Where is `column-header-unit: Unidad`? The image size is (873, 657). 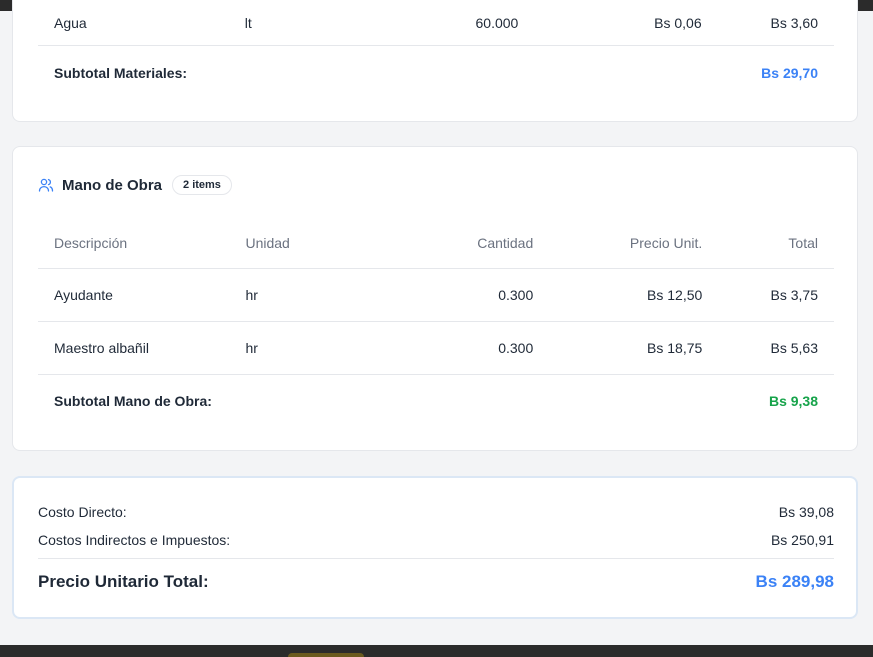 column-header-unit: Unidad is located at coordinates (304, 243).